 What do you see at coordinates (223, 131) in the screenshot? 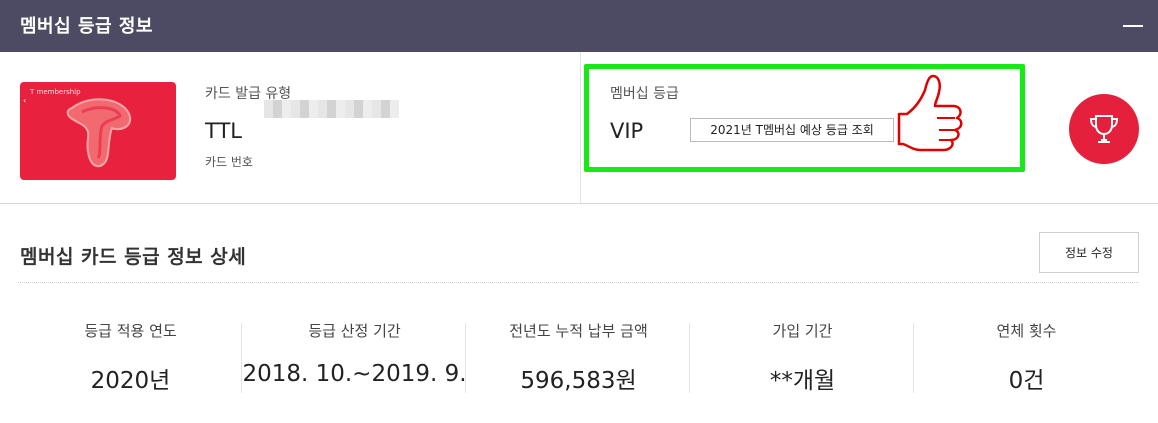
I see `issue-type-value: TTL` at bounding box center [223, 131].